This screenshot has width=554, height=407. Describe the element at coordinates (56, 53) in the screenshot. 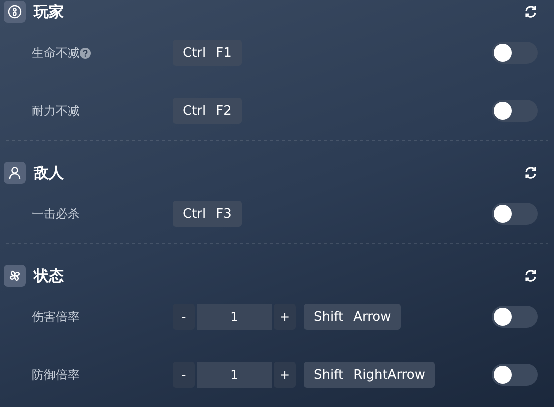

I see `cheat-label: 生命不减` at that location.